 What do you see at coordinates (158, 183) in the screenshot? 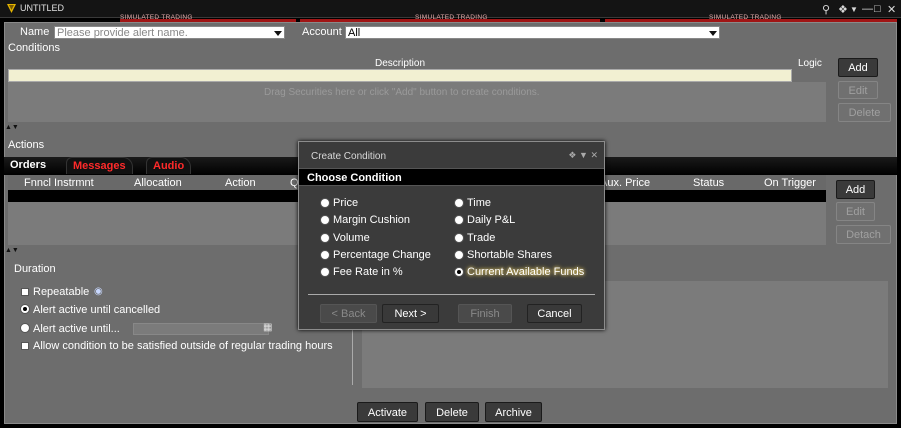
I see `column-header: Allocation` at bounding box center [158, 183].